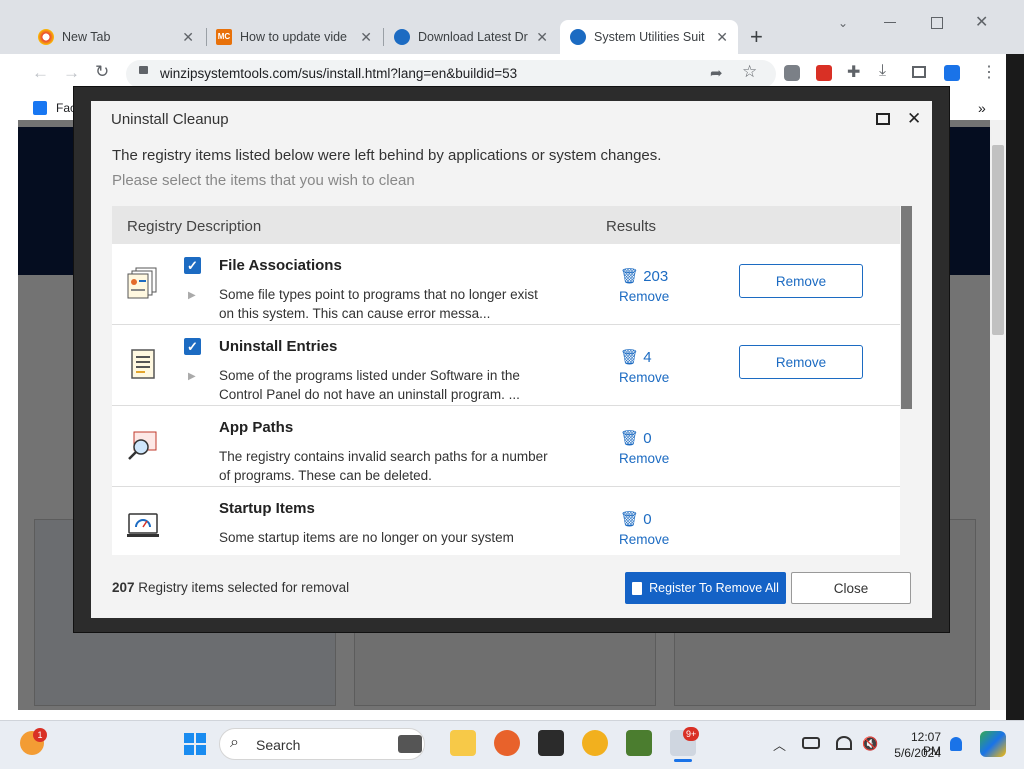 The height and width of the screenshot is (769, 1024). I want to click on search-placeholder: Search, so click(278, 745).